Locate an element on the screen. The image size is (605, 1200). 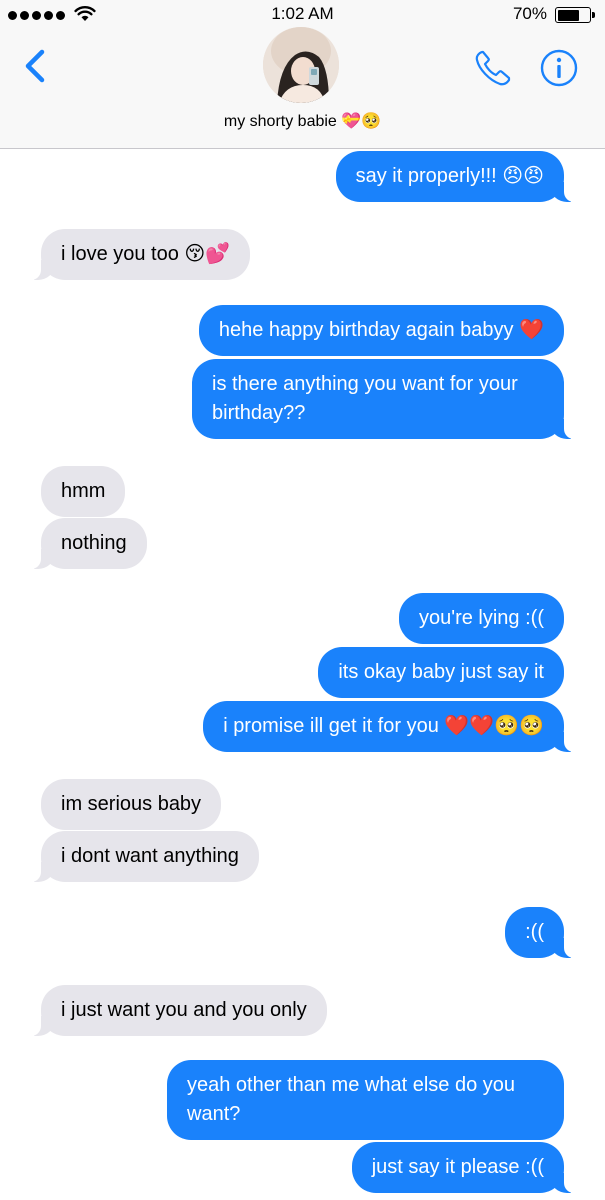
info-icon is located at coordinates (559, 68).